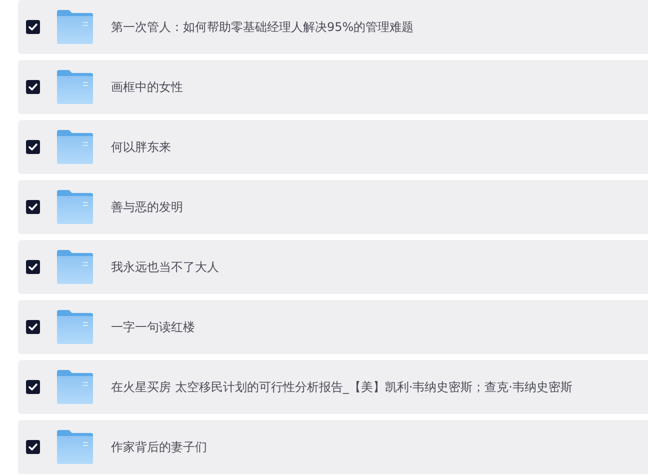  What do you see at coordinates (341, 387) in the screenshot?
I see `folder-name: 在火星买房 太空移民计划的可行性分析报告_【美】凯利·韦纳史密斯；查克·韦纳史密斯` at bounding box center [341, 387].